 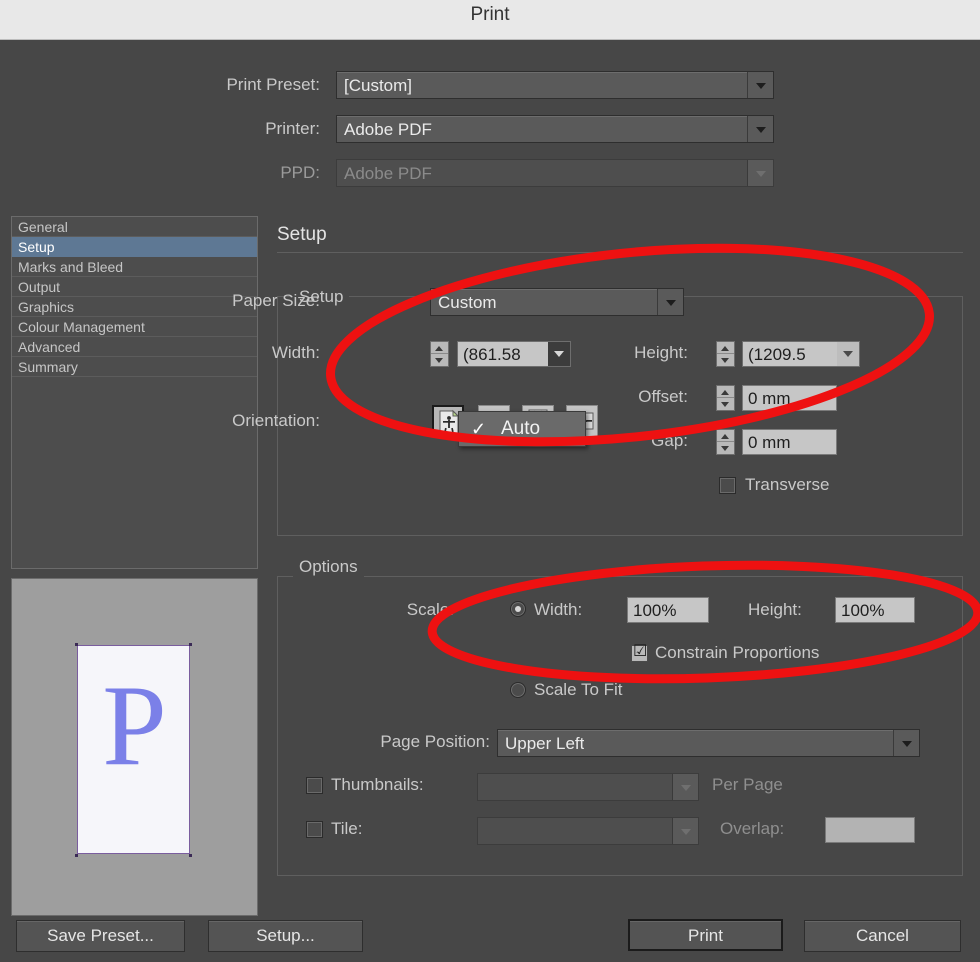 I want to click on gap-input: 0 mm, so click(x=789, y=442).